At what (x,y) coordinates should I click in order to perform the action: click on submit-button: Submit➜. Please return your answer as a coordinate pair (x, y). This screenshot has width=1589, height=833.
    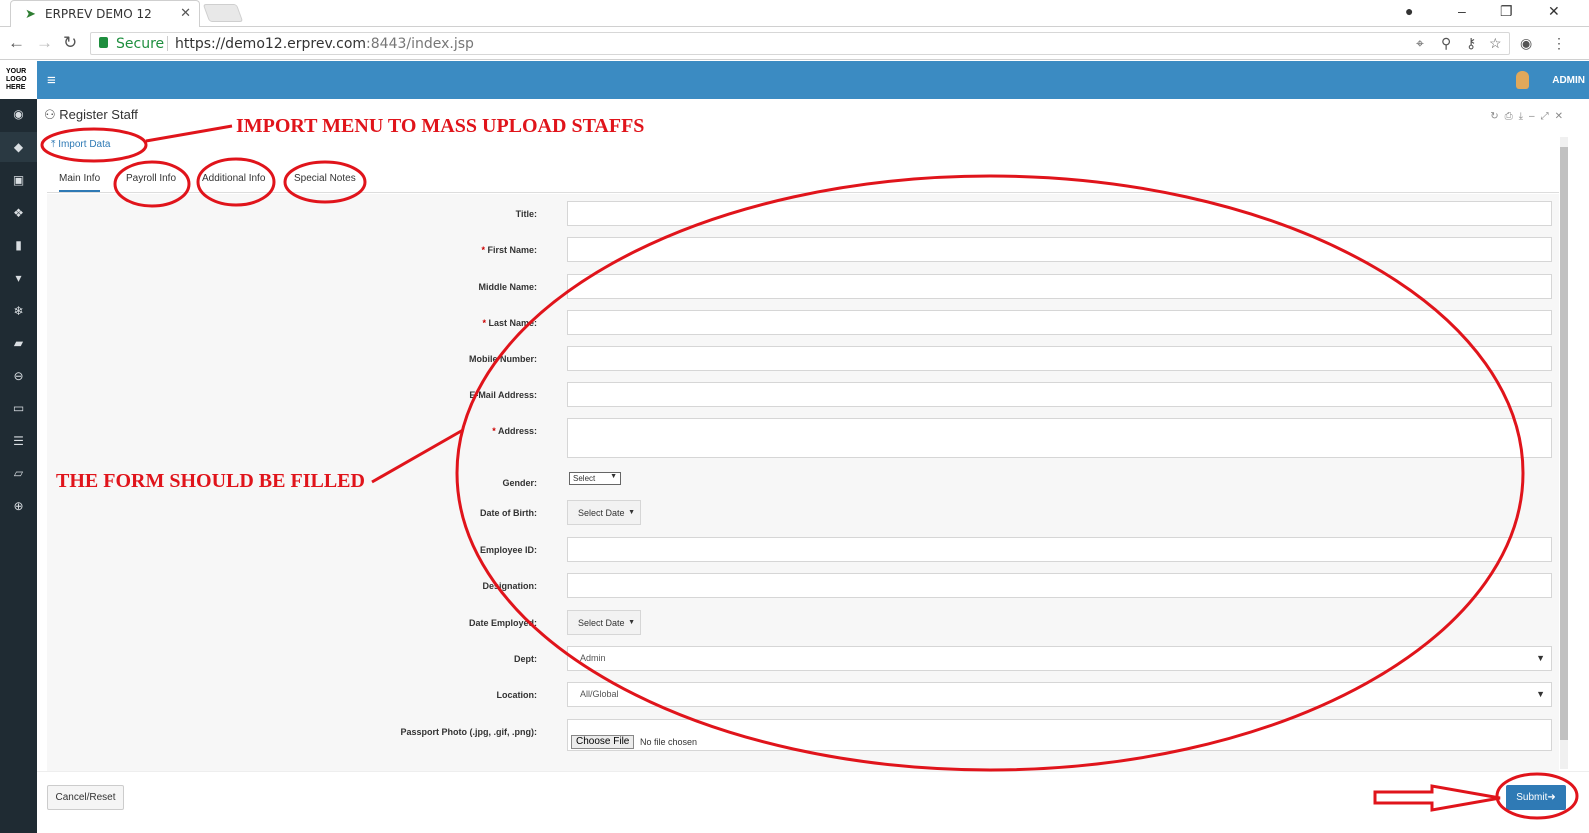
    Looking at the image, I should click on (1536, 797).